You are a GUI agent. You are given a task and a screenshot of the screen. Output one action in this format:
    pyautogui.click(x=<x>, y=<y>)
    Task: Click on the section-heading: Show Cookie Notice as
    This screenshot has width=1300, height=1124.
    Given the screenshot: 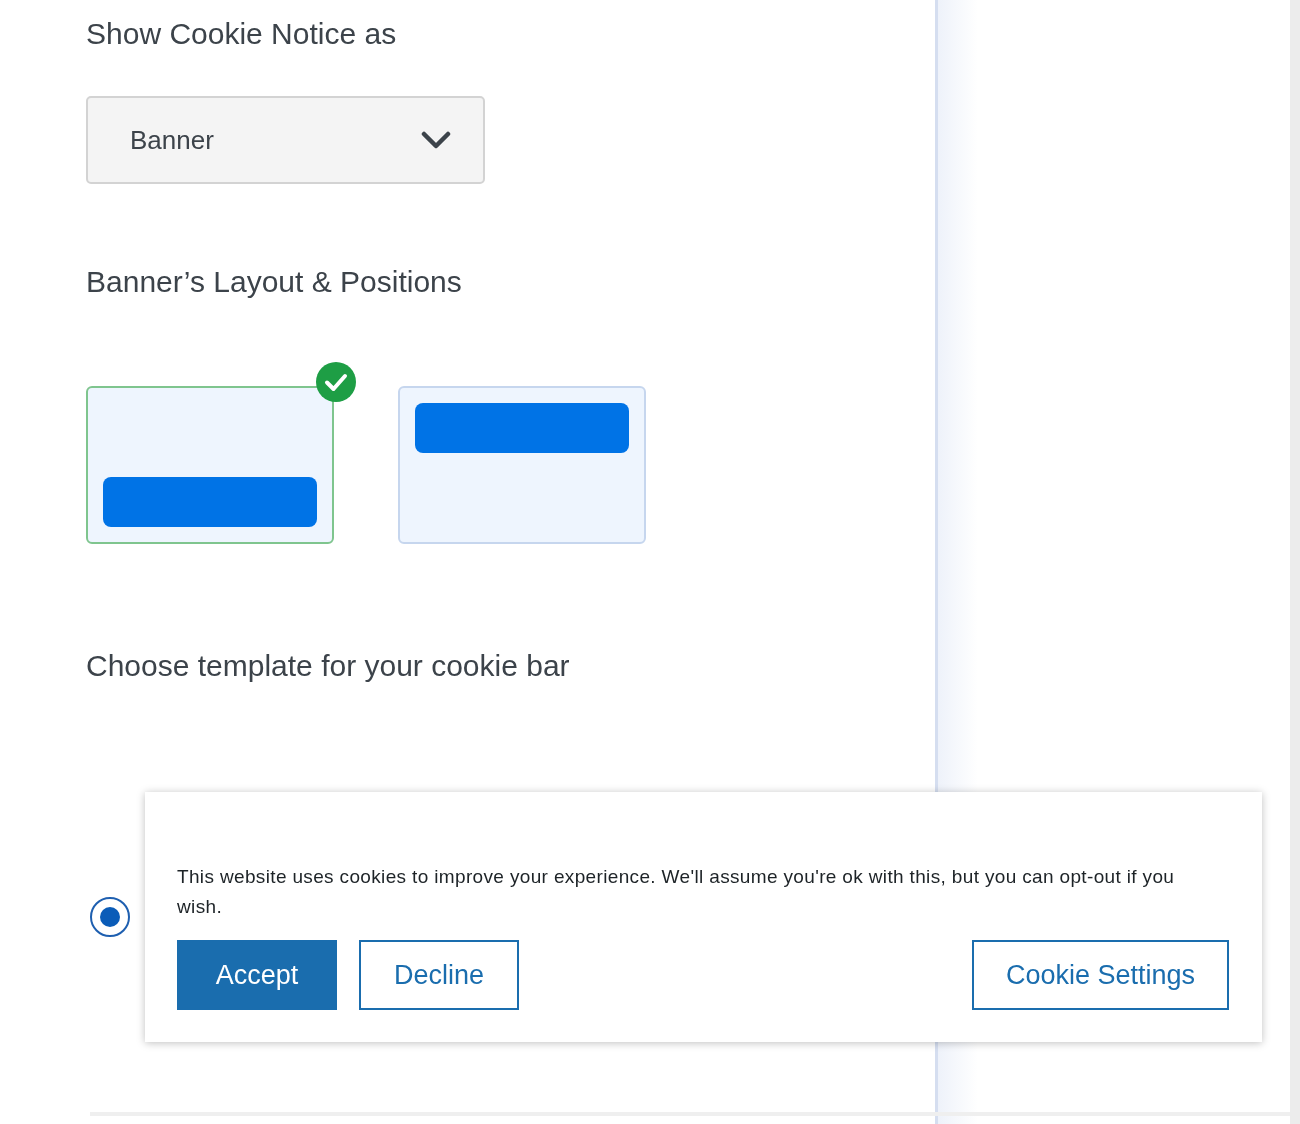 What is the action you would take?
    pyautogui.click(x=242, y=34)
    